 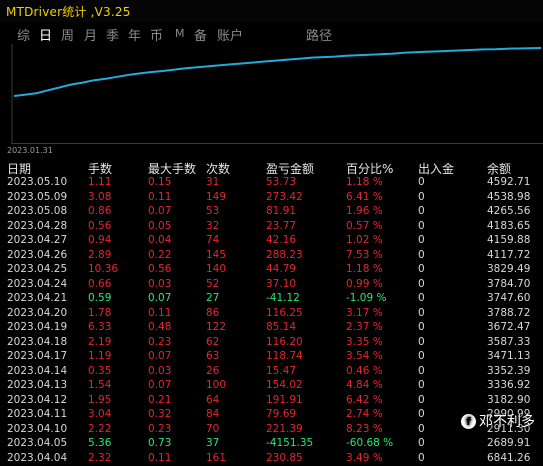 I want to click on cell-count: 63, so click(x=212, y=356).